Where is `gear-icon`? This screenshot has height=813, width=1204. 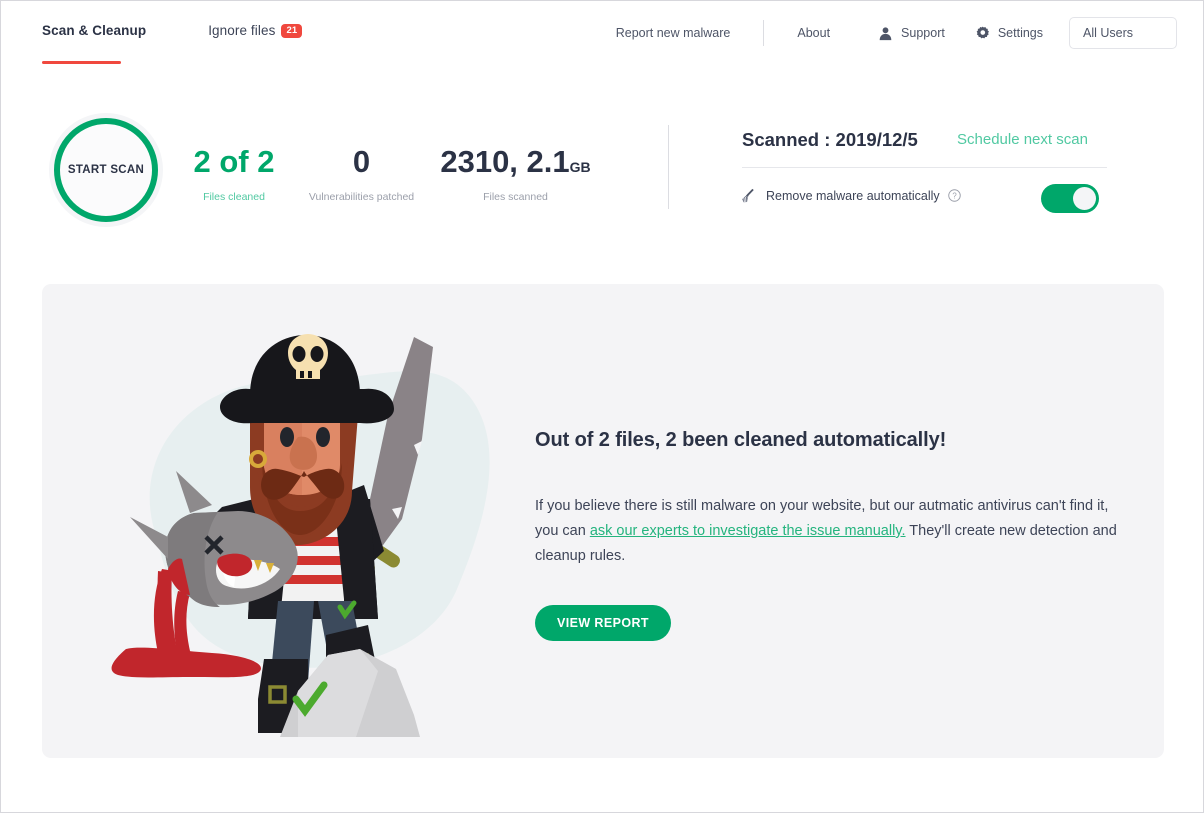 gear-icon is located at coordinates (982, 33).